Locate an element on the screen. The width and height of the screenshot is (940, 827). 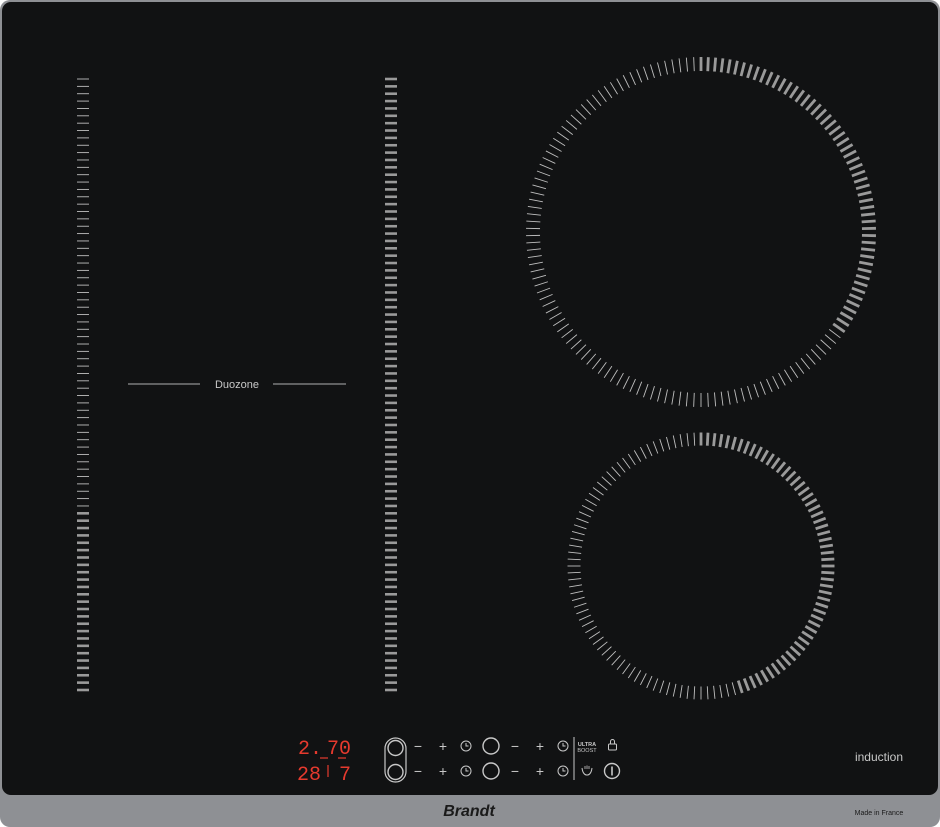
ultra-boost-button: ULTRA BOOST is located at coordinates (587, 748).